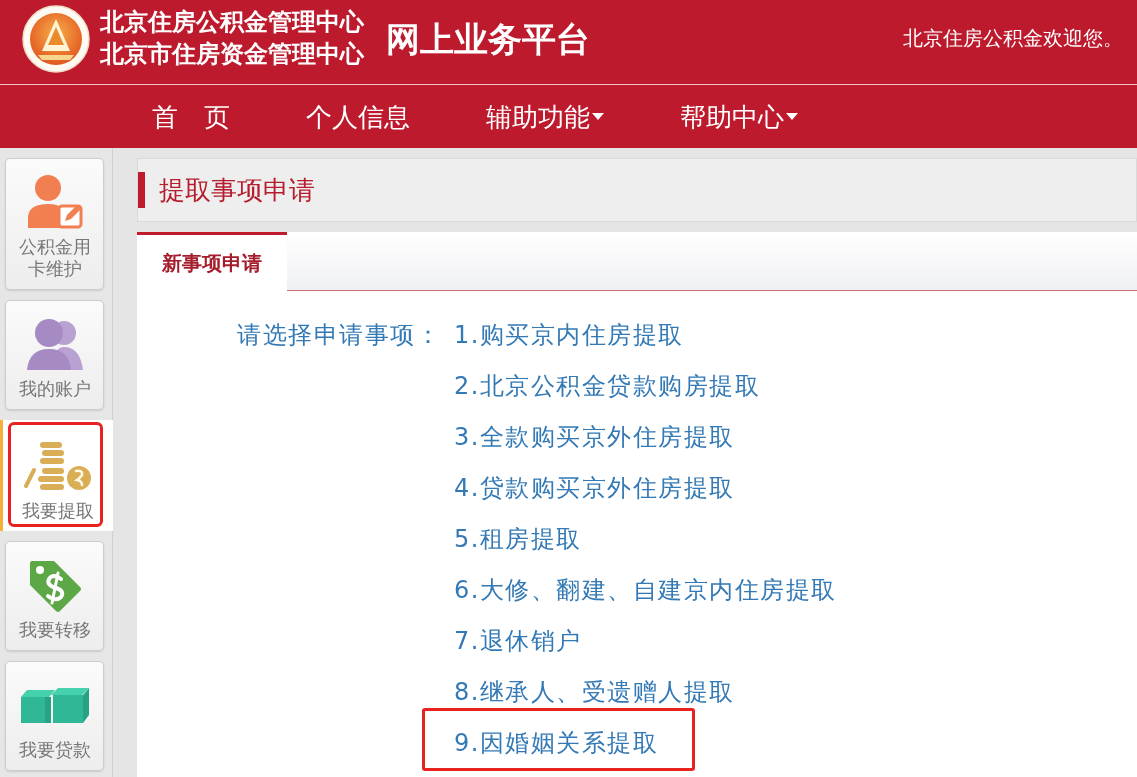 This screenshot has height=777, width=1137. Describe the element at coordinates (232, 22) in the screenshot. I see `org-name: 北京住房公积金管理中心` at that location.